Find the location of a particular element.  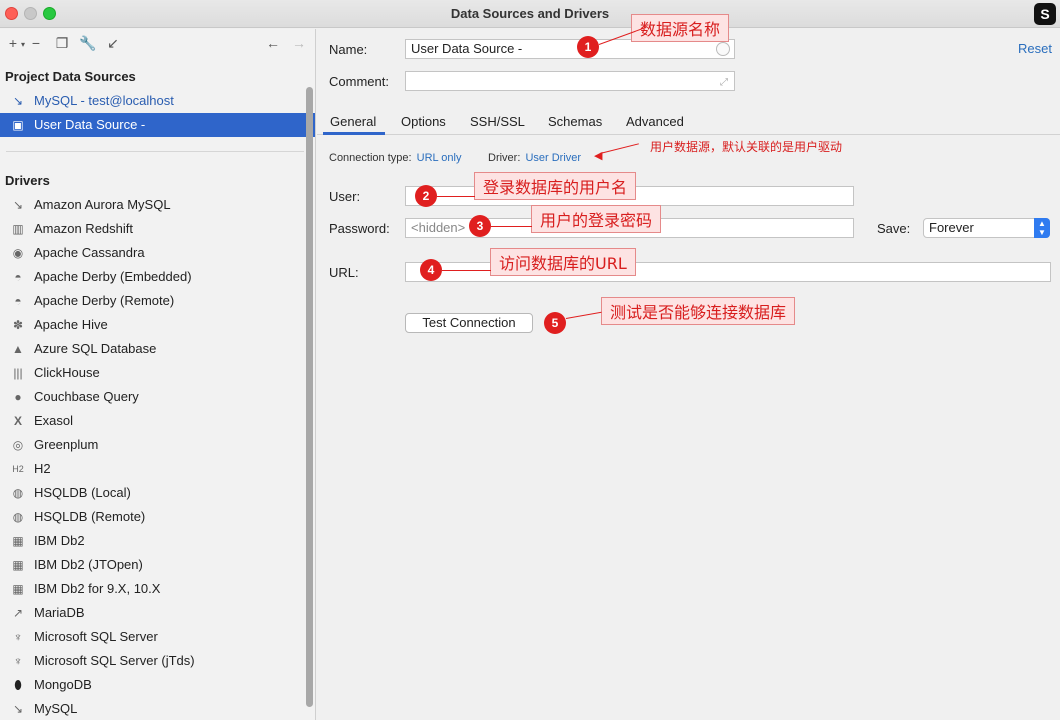

back-arrow-icon: ← is located at coordinates (273, 43).